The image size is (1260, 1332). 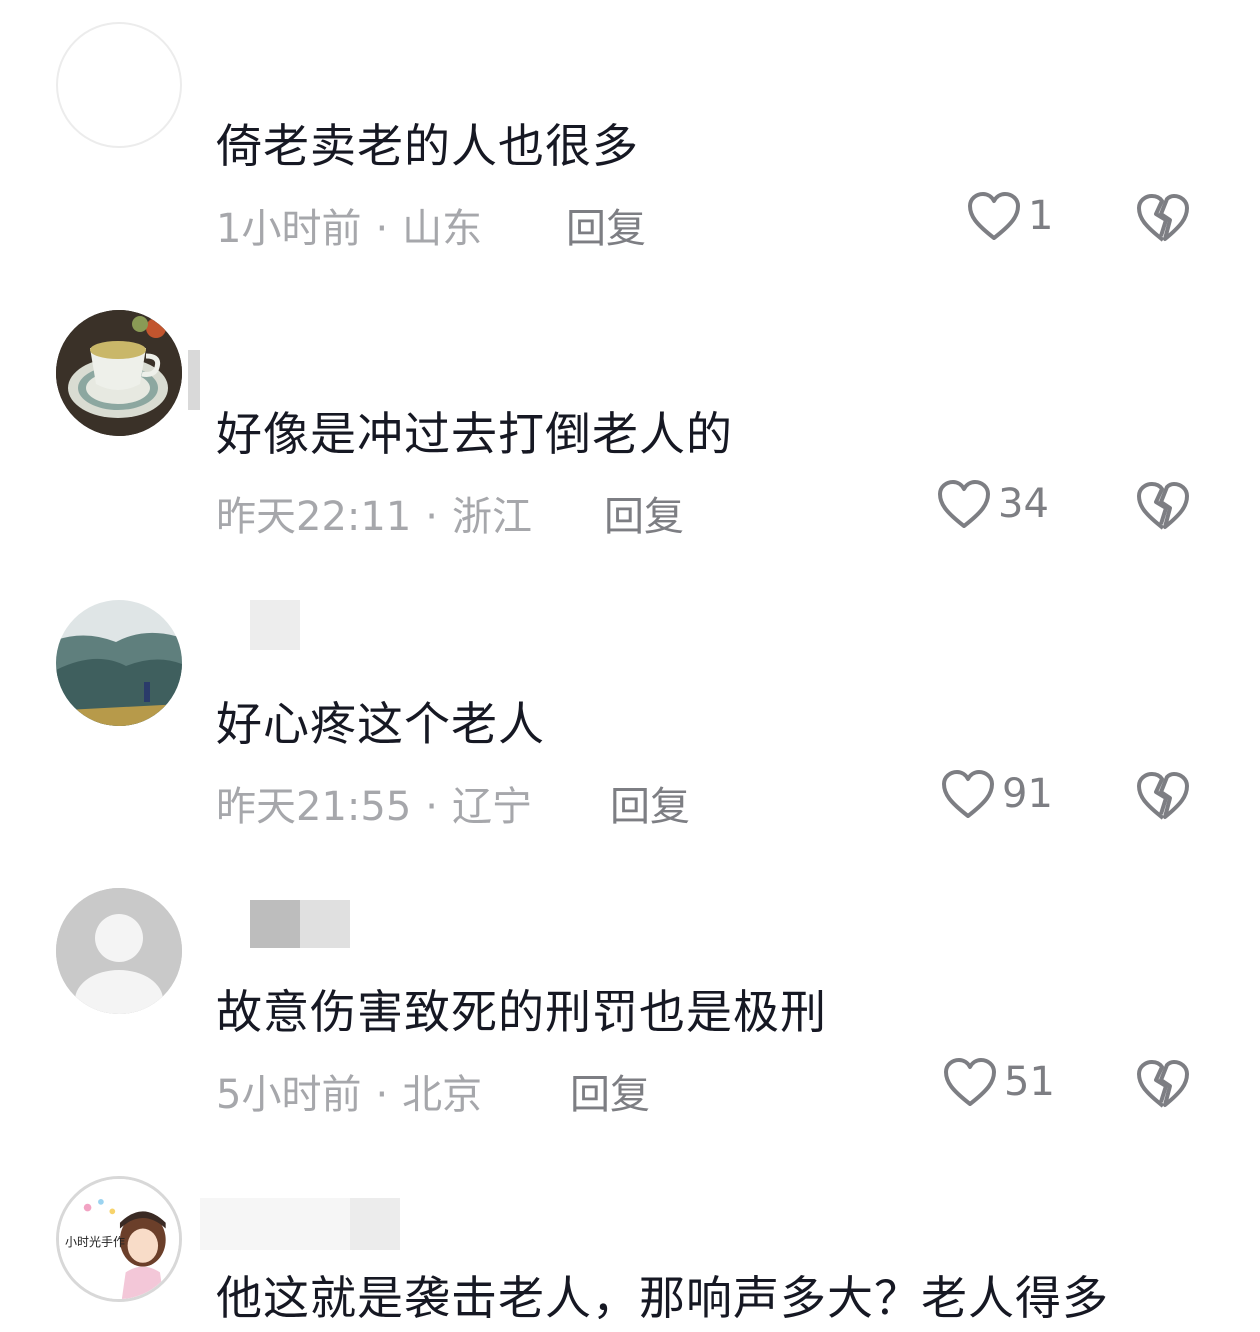 What do you see at coordinates (442, 1095) in the screenshot?
I see `comment-location: 北京` at bounding box center [442, 1095].